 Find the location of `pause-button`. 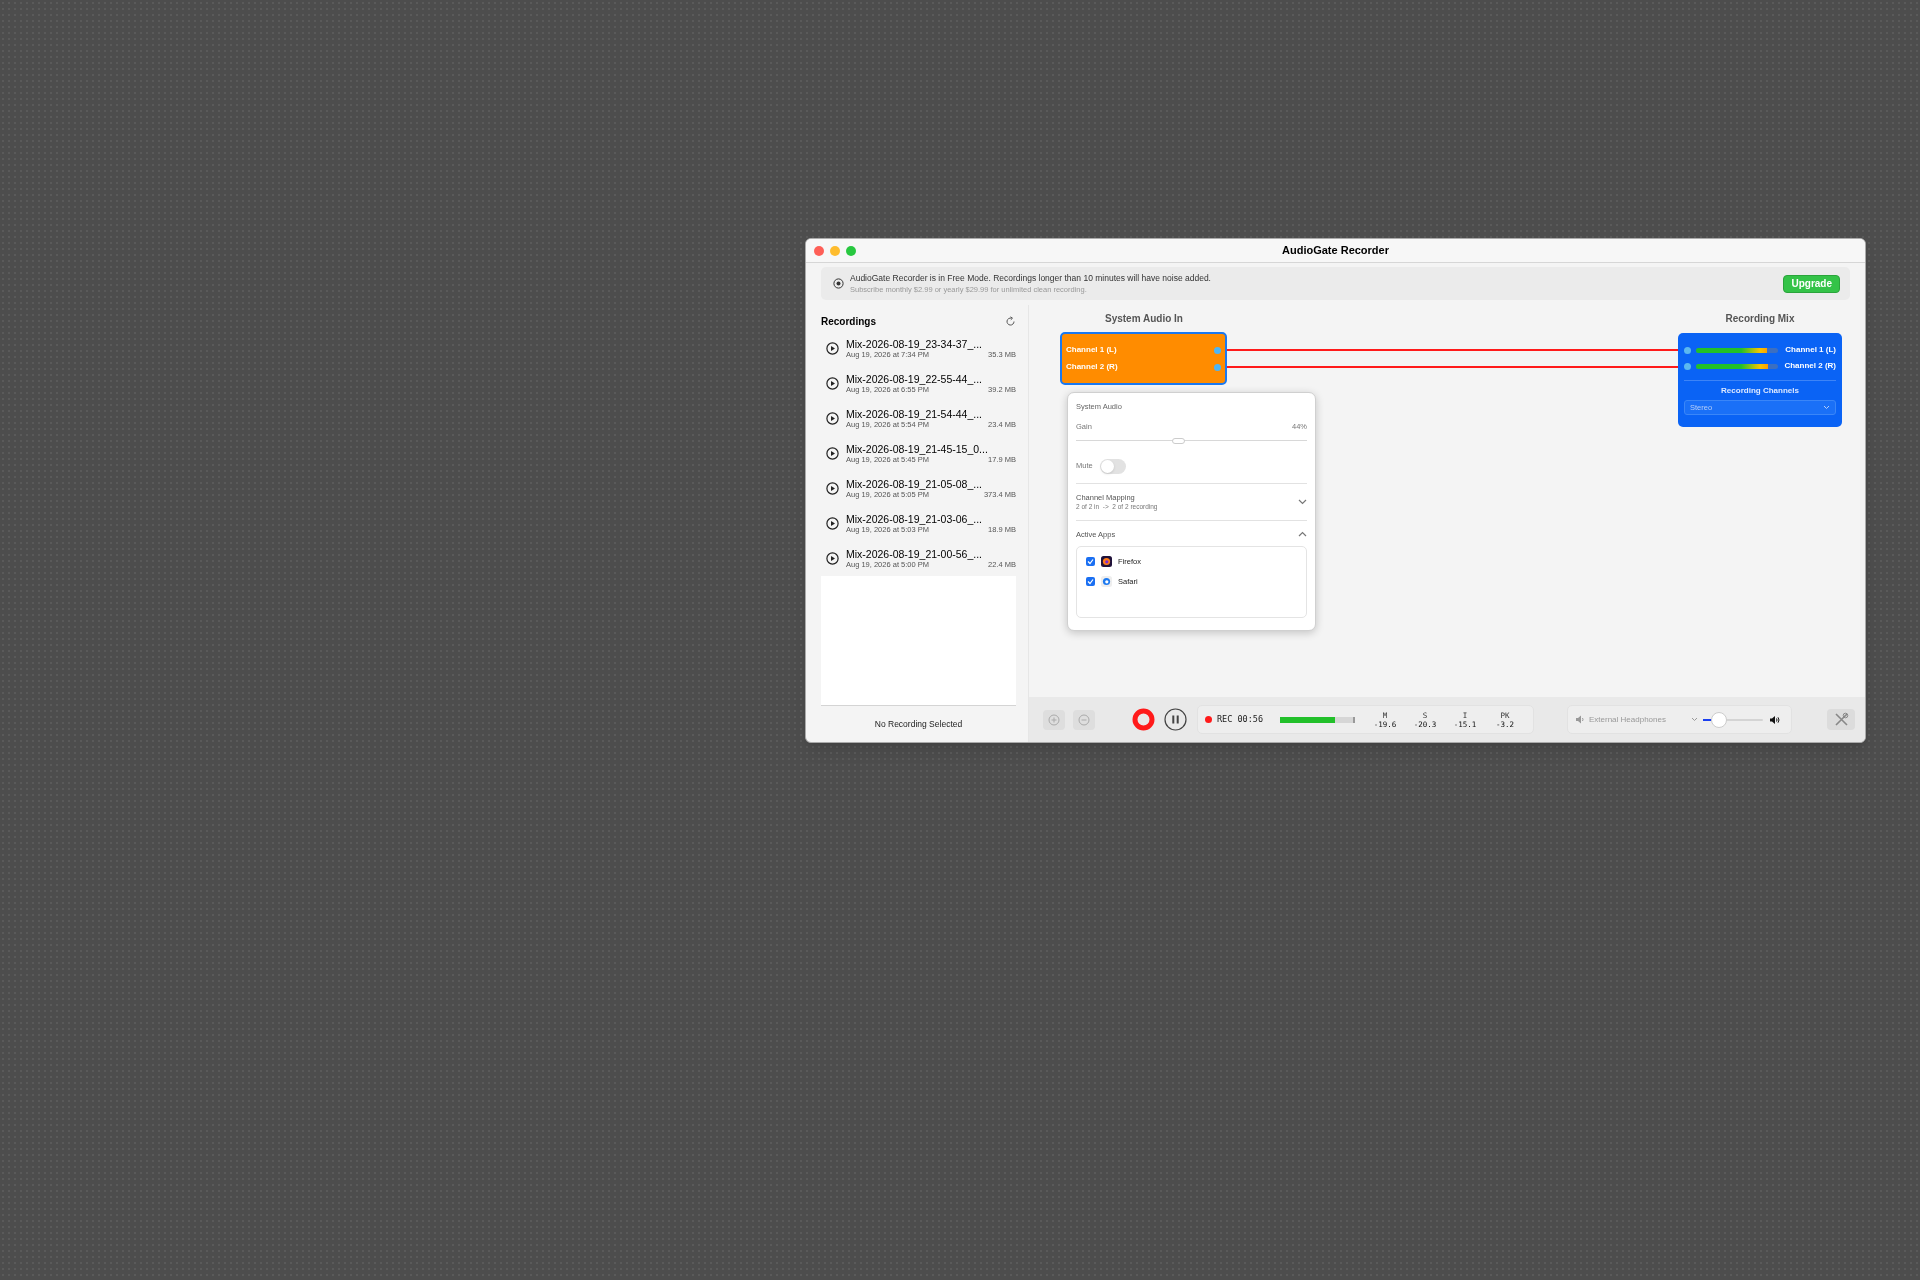

pause-button is located at coordinates (1175, 719).